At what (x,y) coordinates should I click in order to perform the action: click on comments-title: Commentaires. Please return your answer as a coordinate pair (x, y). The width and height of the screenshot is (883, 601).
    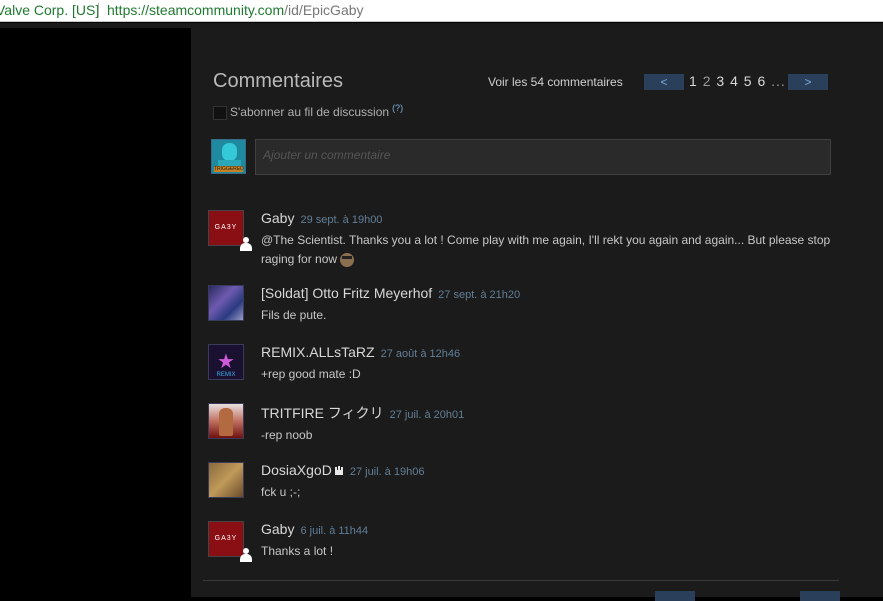
    Looking at the image, I should click on (278, 81).